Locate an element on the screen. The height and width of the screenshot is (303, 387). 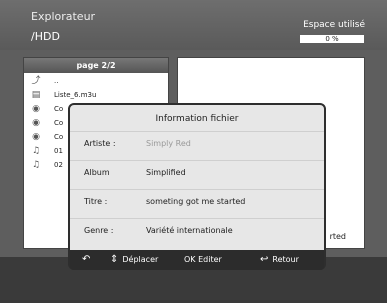
info-row-artist: Artiste : Simply Red is located at coordinates (197, 143).